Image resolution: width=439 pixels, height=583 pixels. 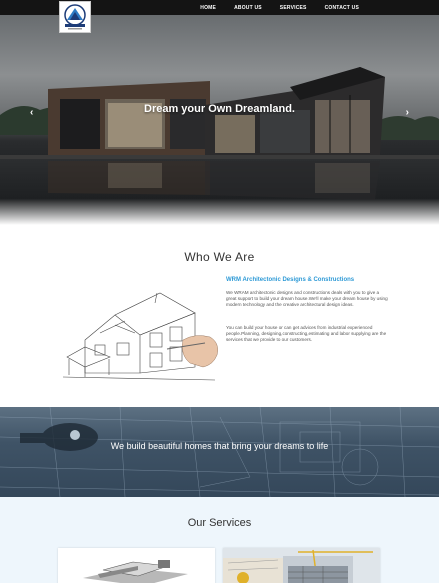 I want to click on nav-services-link: SERVICES, so click(x=293, y=8).